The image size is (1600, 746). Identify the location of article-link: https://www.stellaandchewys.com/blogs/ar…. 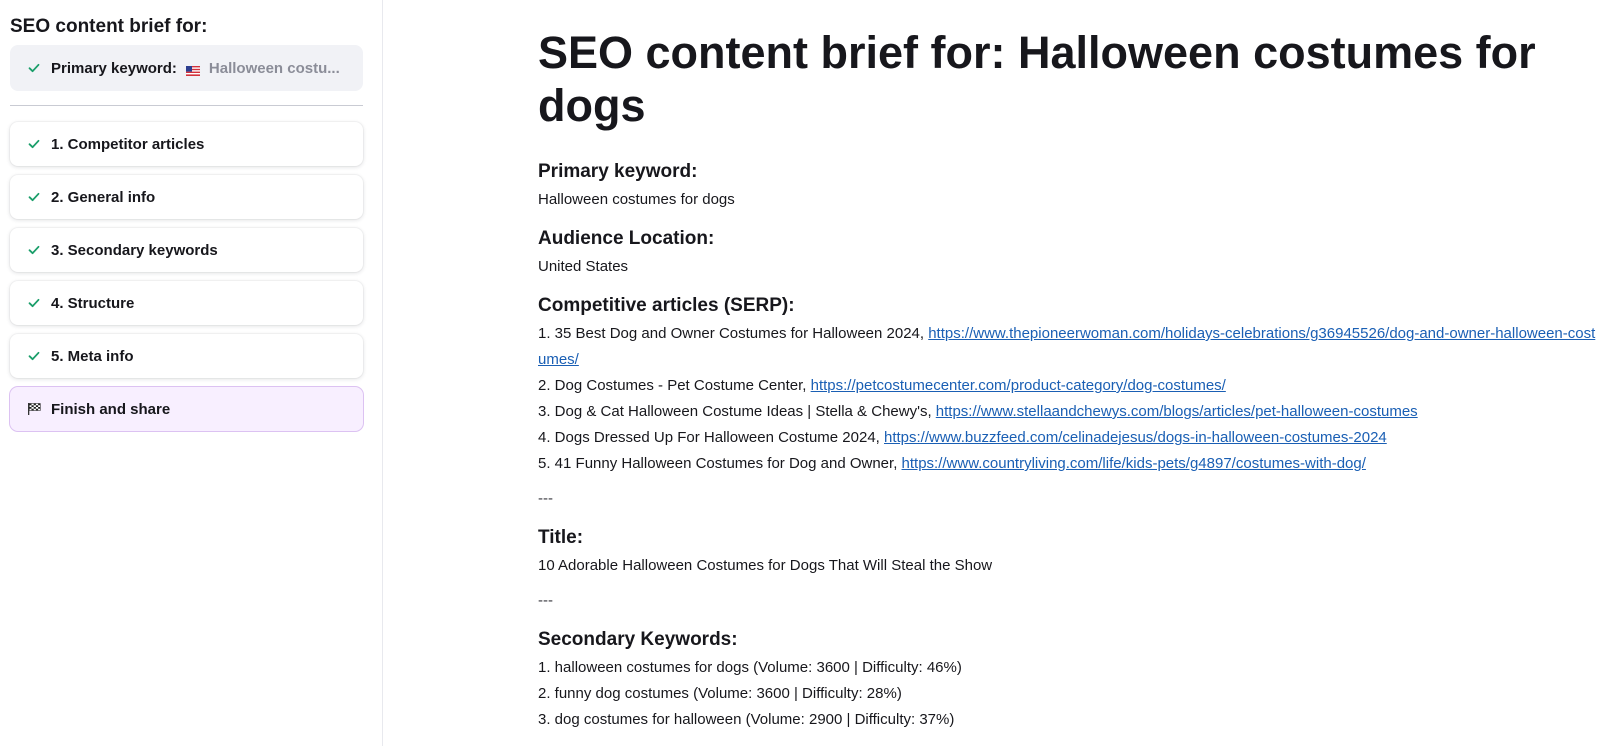
(1177, 411).